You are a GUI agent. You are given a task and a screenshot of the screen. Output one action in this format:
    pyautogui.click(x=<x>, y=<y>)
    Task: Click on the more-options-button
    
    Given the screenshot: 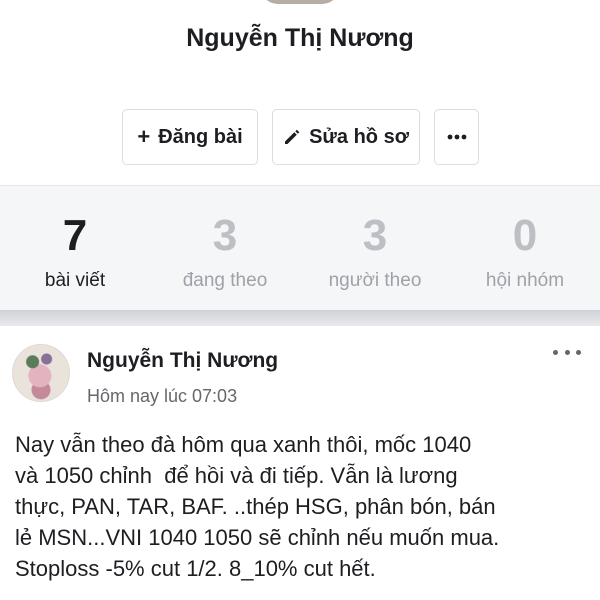 What is the action you would take?
    pyautogui.click(x=456, y=137)
    